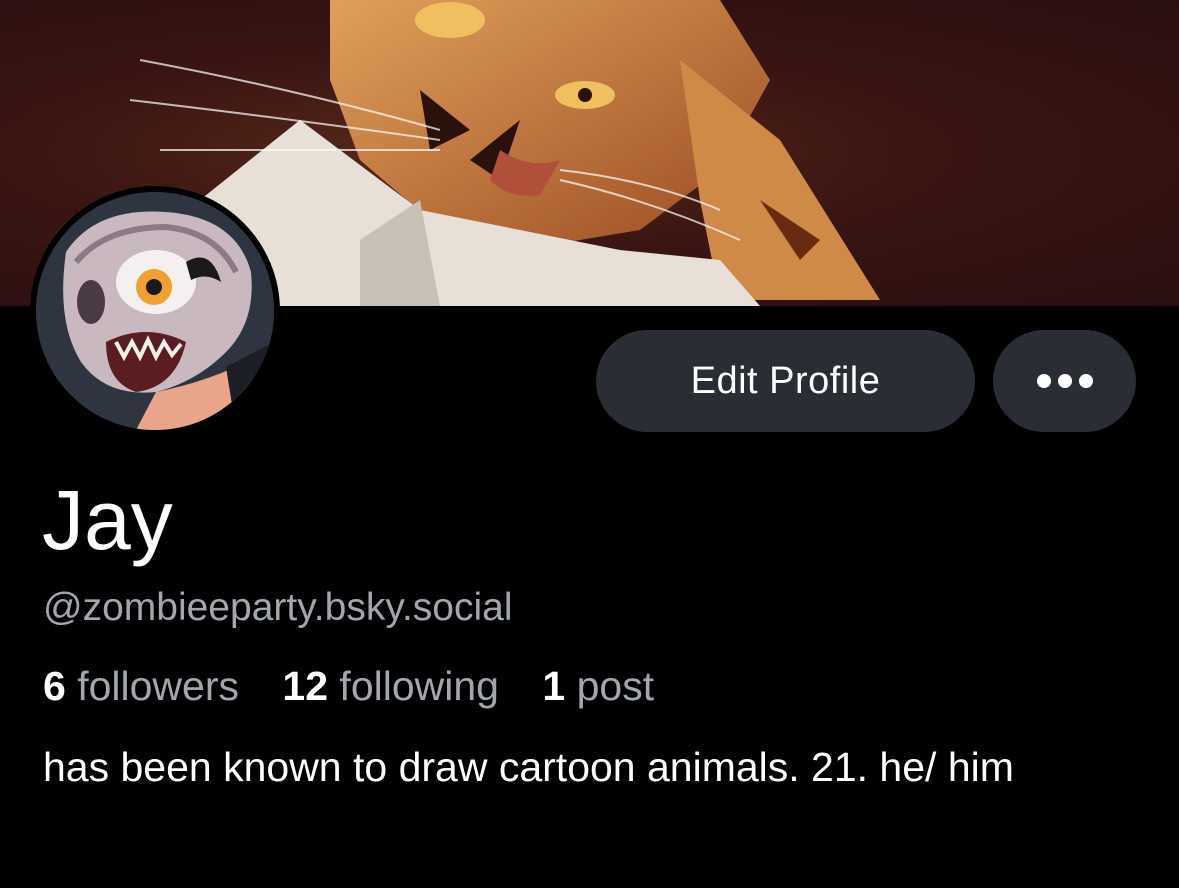 This screenshot has width=1179, height=888. I want to click on following-stat: 12 following, so click(396, 686).